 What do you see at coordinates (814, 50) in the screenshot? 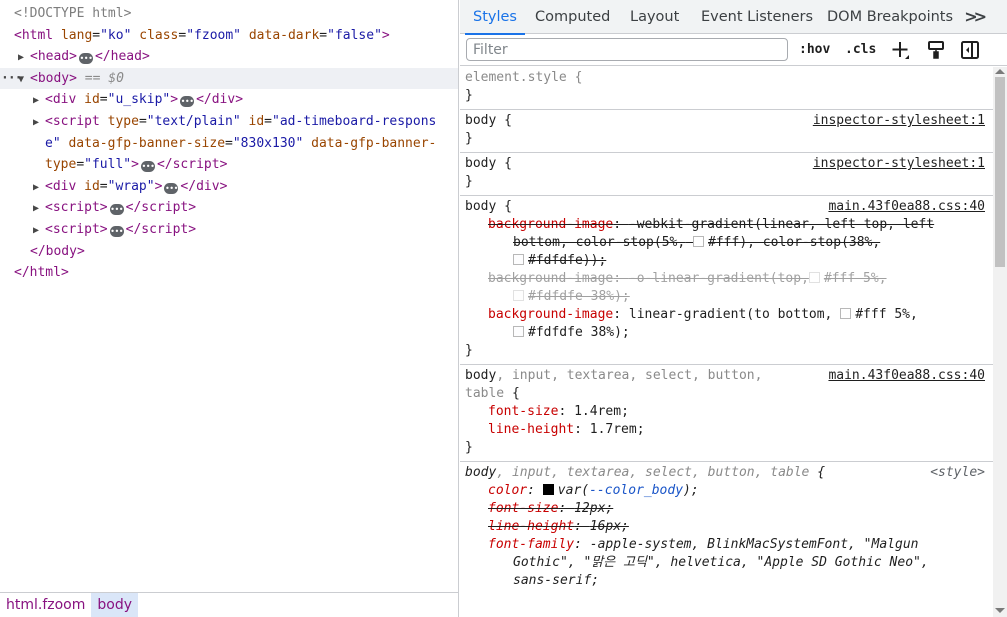
I see `hover-state-toggle: :hov` at bounding box center [814, 50].